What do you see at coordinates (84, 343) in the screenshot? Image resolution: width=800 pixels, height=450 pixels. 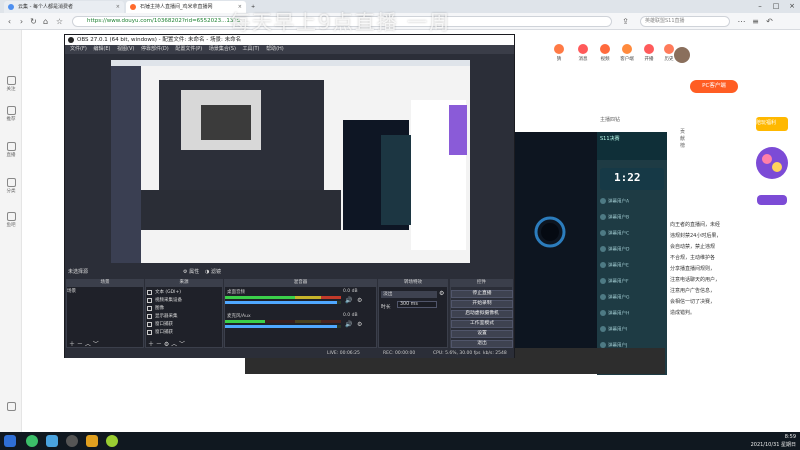 I see `scene-toolbar: ＋ － ︿ ﹀` at bounding box center [84, 343].